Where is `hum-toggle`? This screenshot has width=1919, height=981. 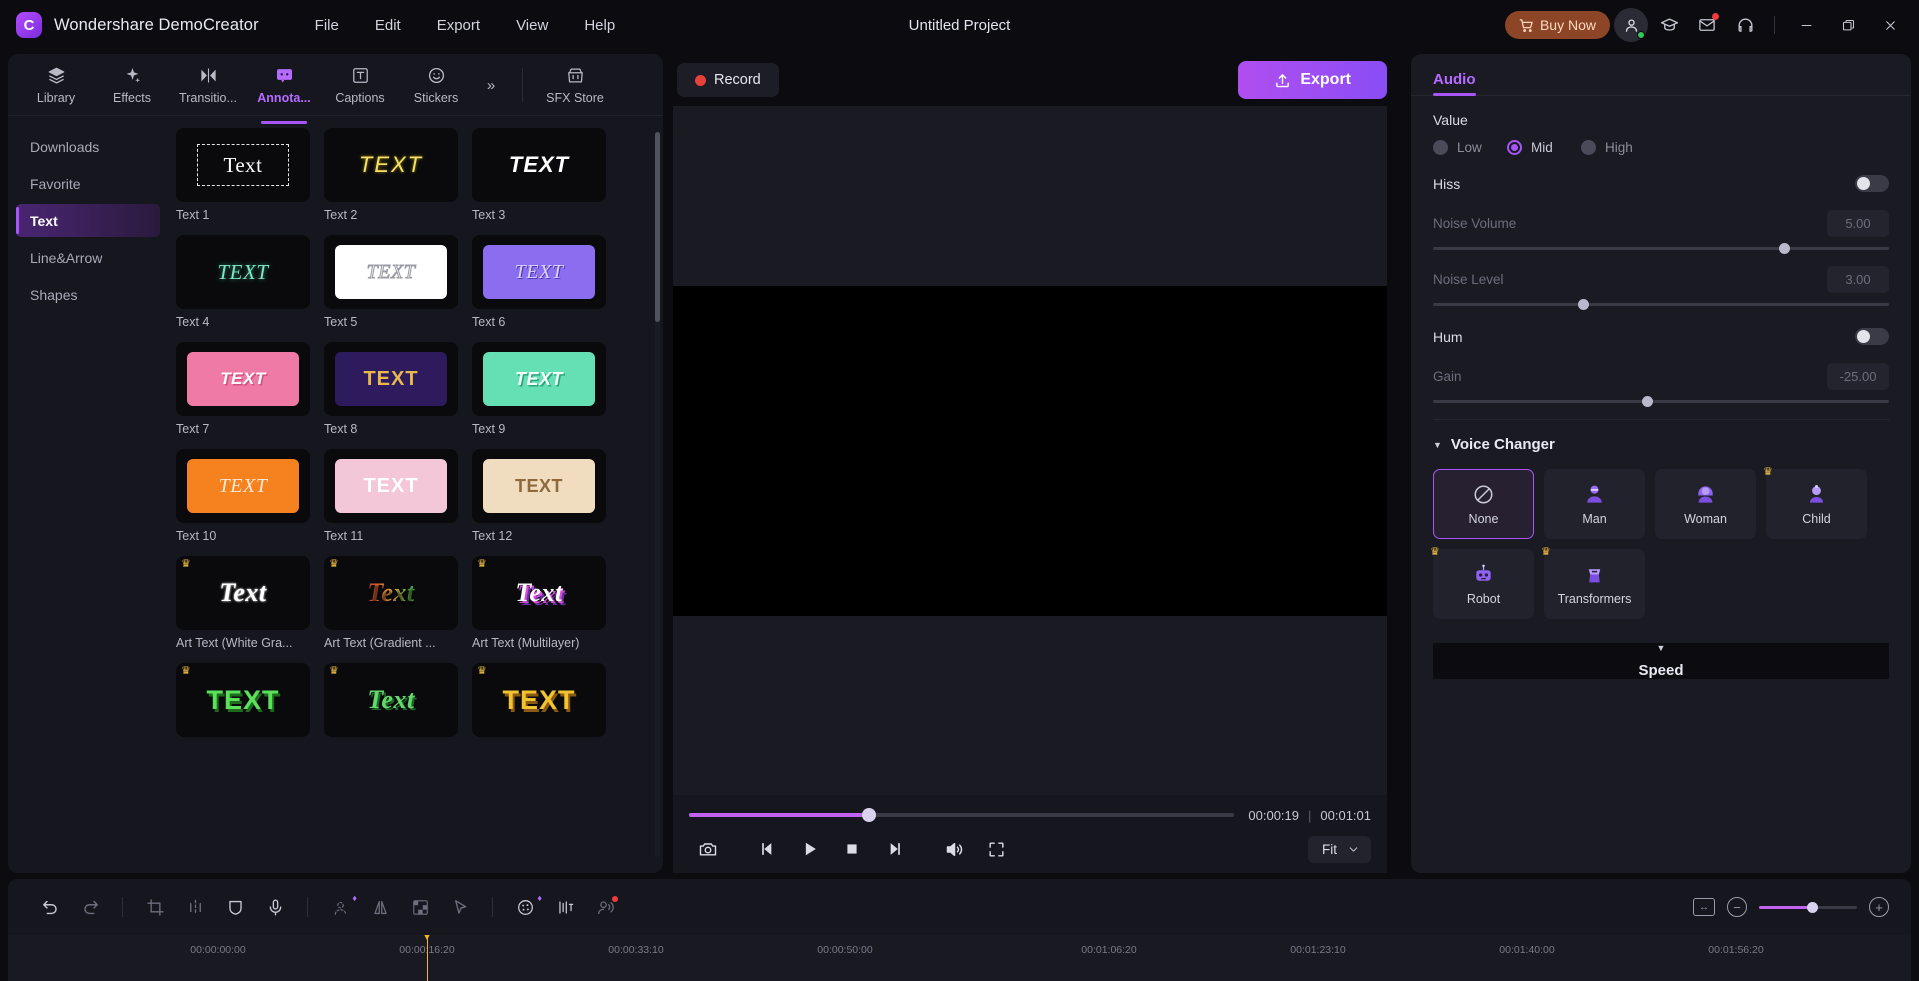 hum-toggle is located at coordinates (1872, 336).